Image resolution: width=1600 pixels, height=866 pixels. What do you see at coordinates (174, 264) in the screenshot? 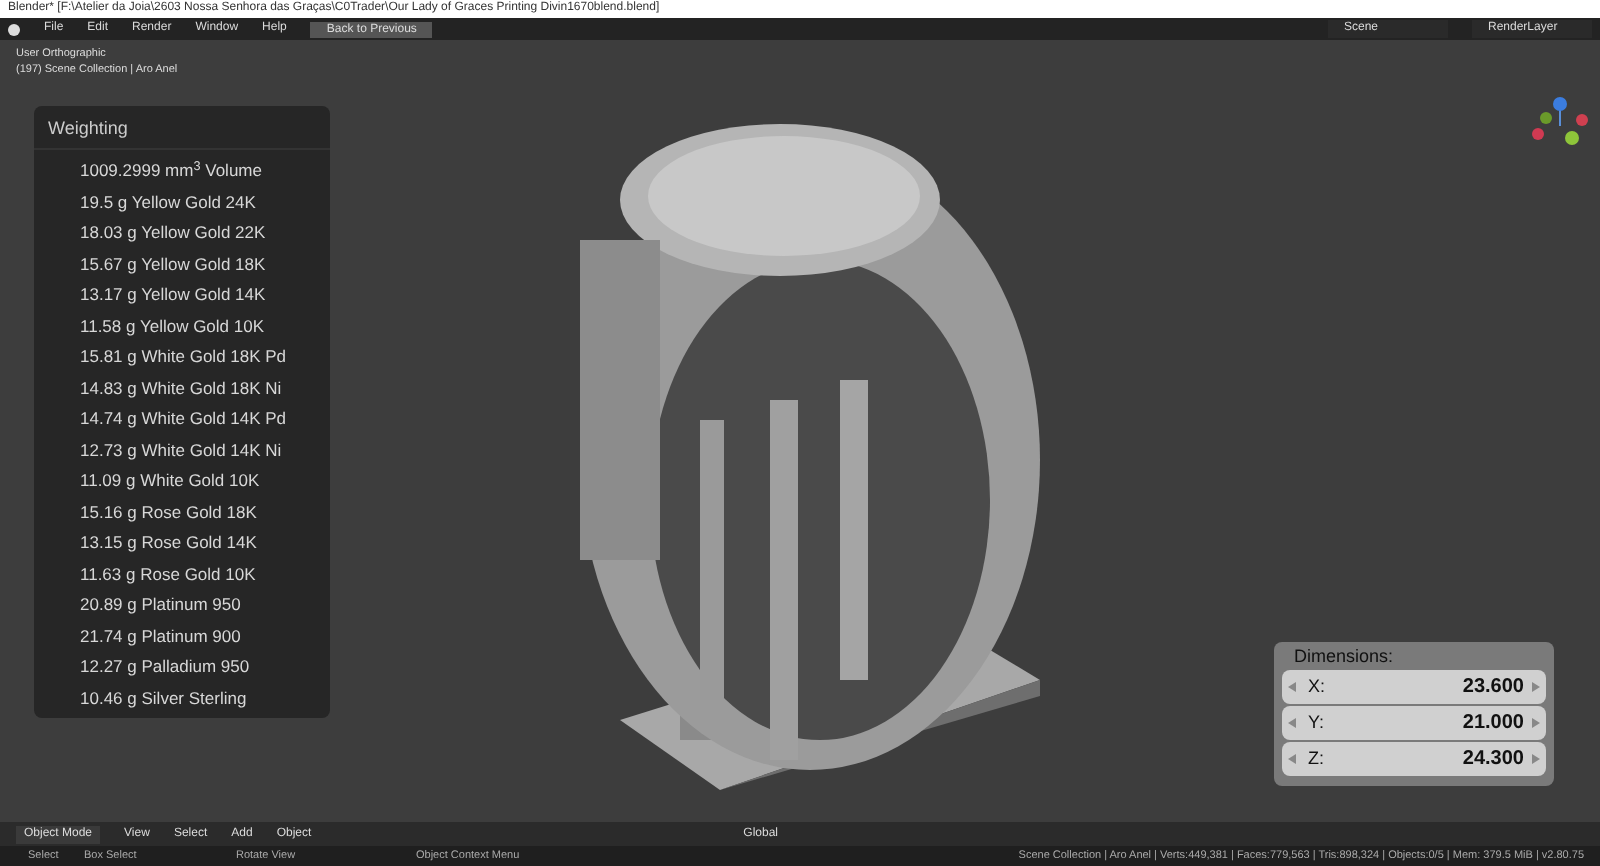
I see `weight-row-text: 15.67 g Yellow Gold 18K` at bounding box center [174, 264].